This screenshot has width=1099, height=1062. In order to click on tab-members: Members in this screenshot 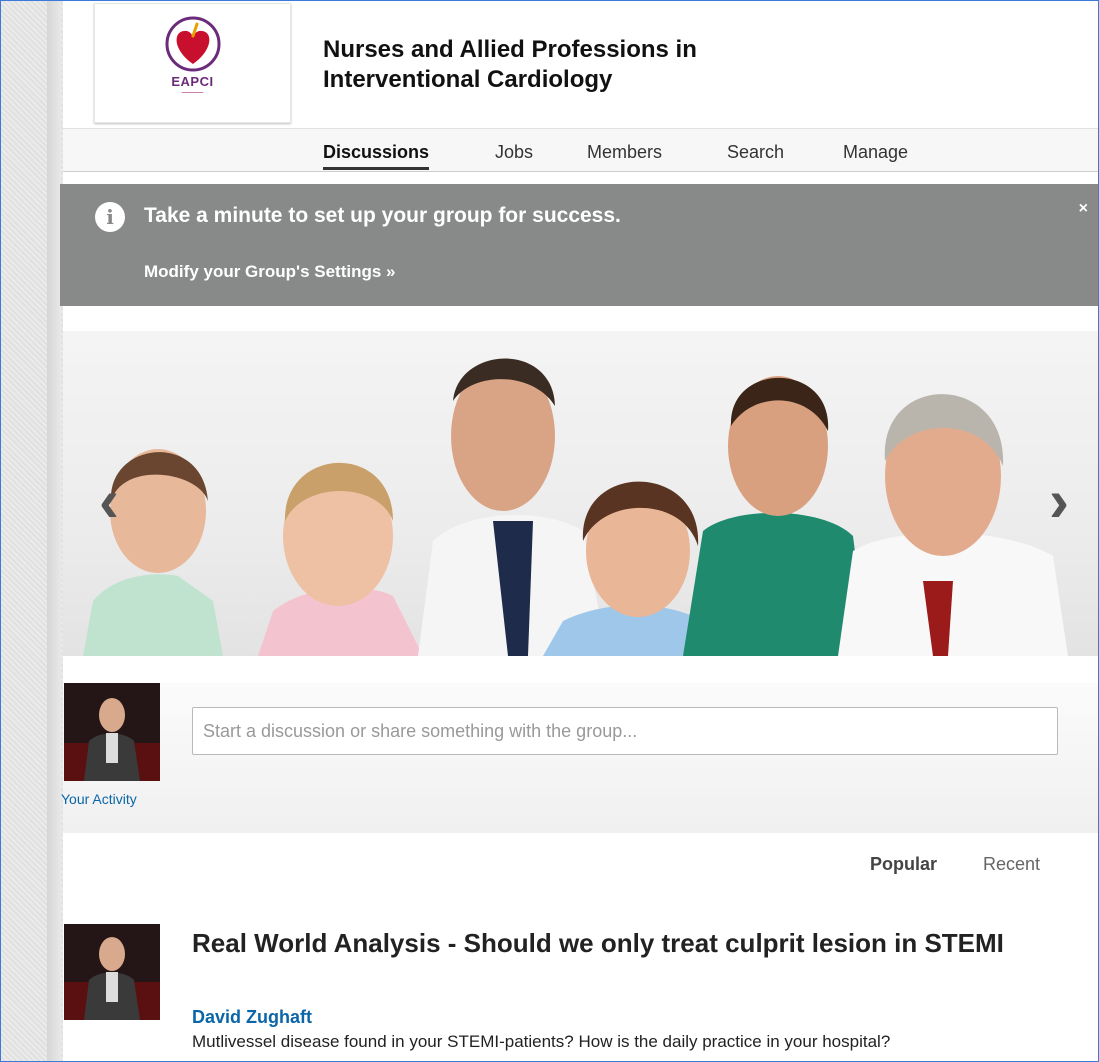, I will do `click(624, 149)`.